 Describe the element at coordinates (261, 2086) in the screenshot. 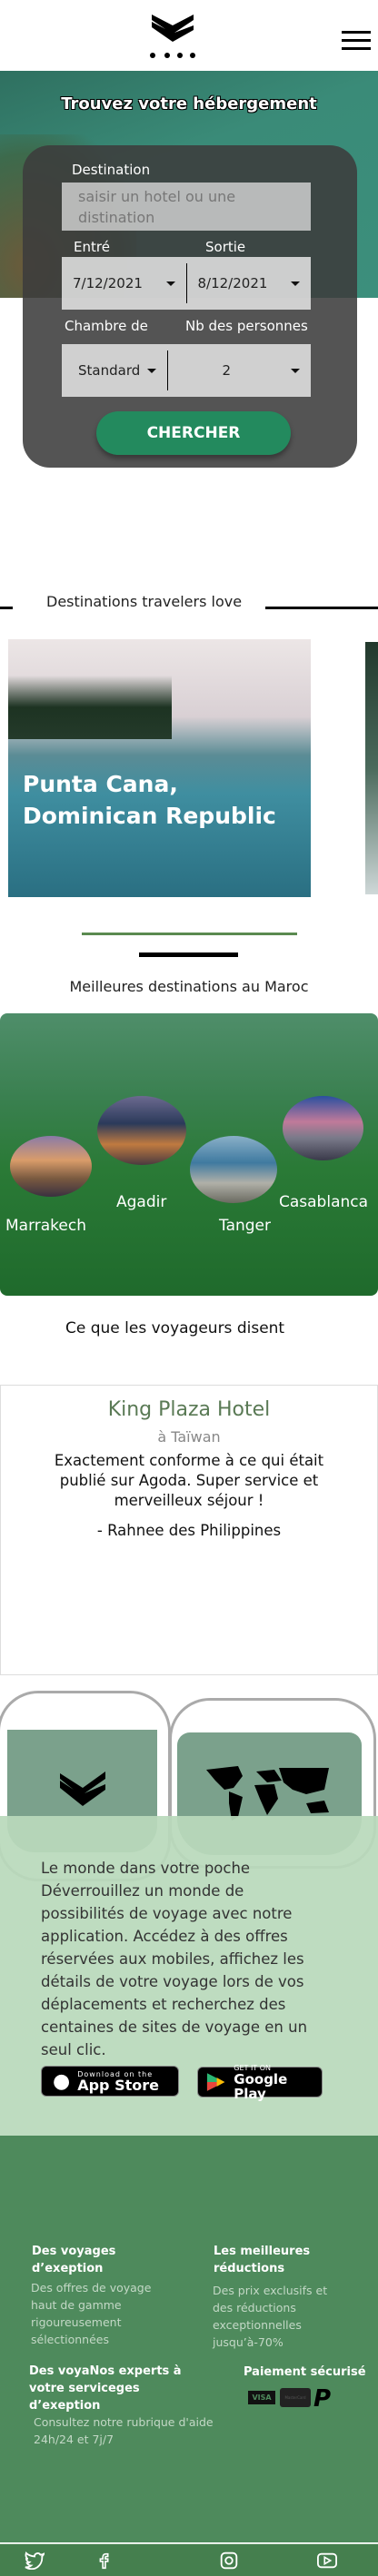

I see `badge-big-text: Google Play` at that location.